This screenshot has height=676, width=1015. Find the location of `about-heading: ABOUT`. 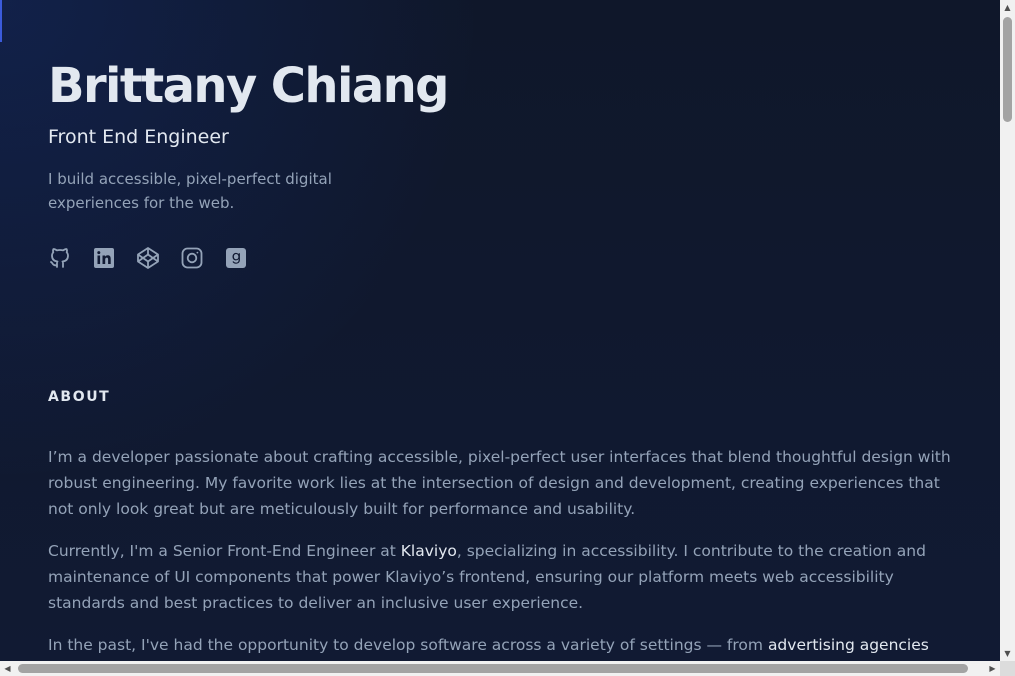

about-heading: ABOUT is located at coordinates (79, 397).